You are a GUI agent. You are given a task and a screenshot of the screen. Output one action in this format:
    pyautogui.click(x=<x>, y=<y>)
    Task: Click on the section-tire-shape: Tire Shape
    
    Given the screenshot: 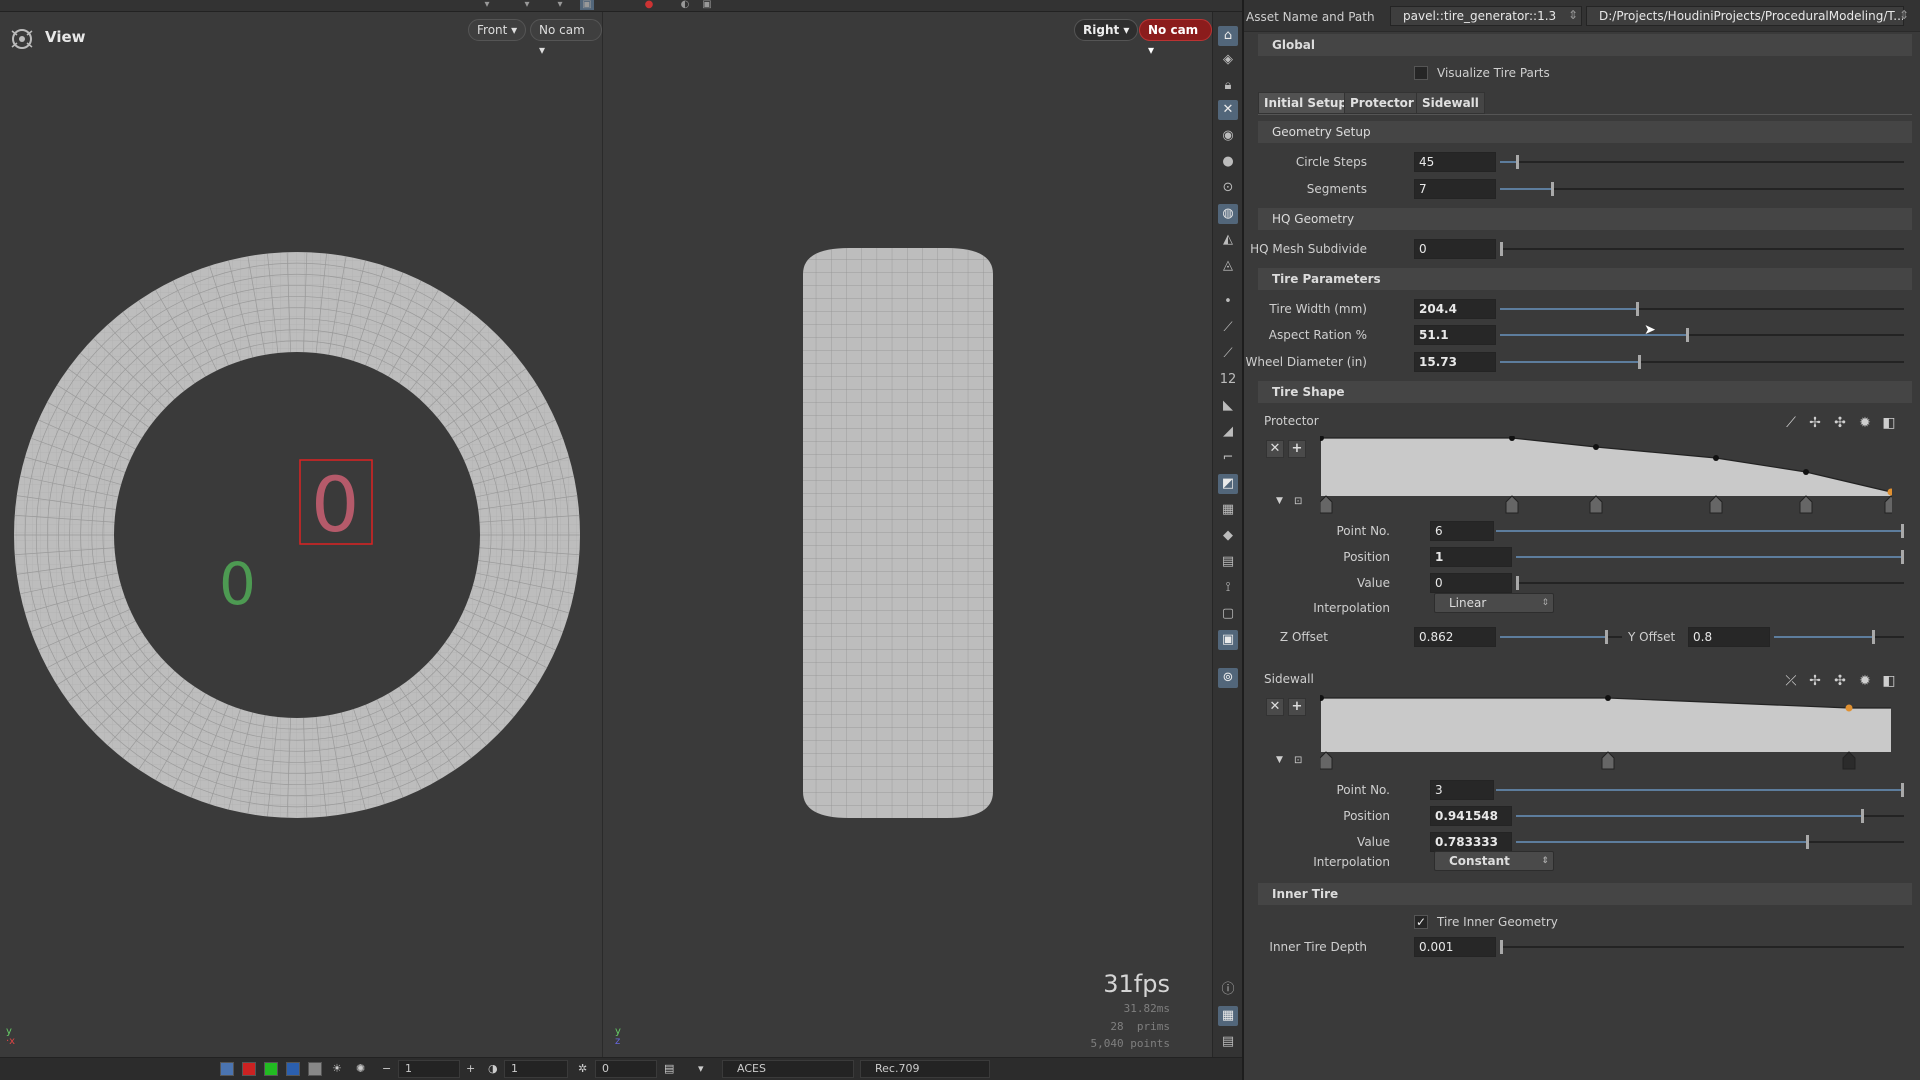 What is the action you would take?
    pyautogui.click(x=1585, y=392)
    